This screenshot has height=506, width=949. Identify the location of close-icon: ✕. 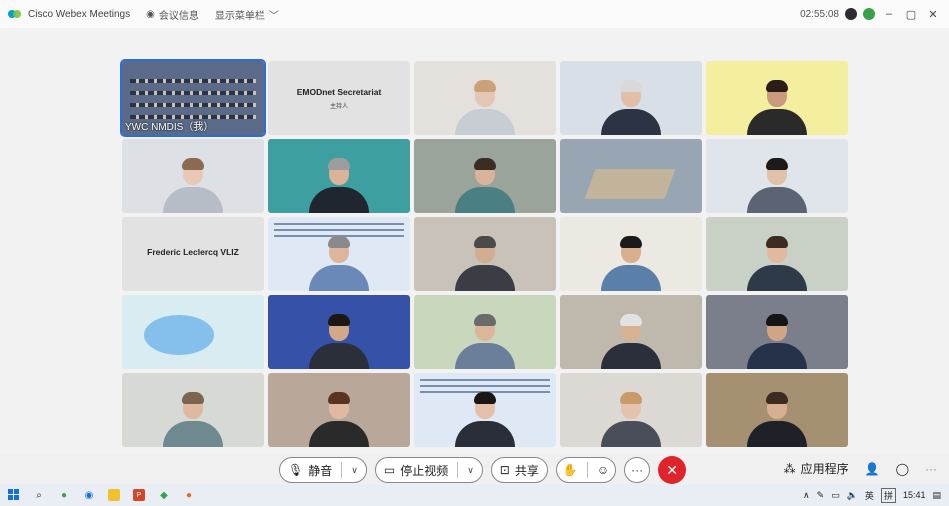
(672, 469).